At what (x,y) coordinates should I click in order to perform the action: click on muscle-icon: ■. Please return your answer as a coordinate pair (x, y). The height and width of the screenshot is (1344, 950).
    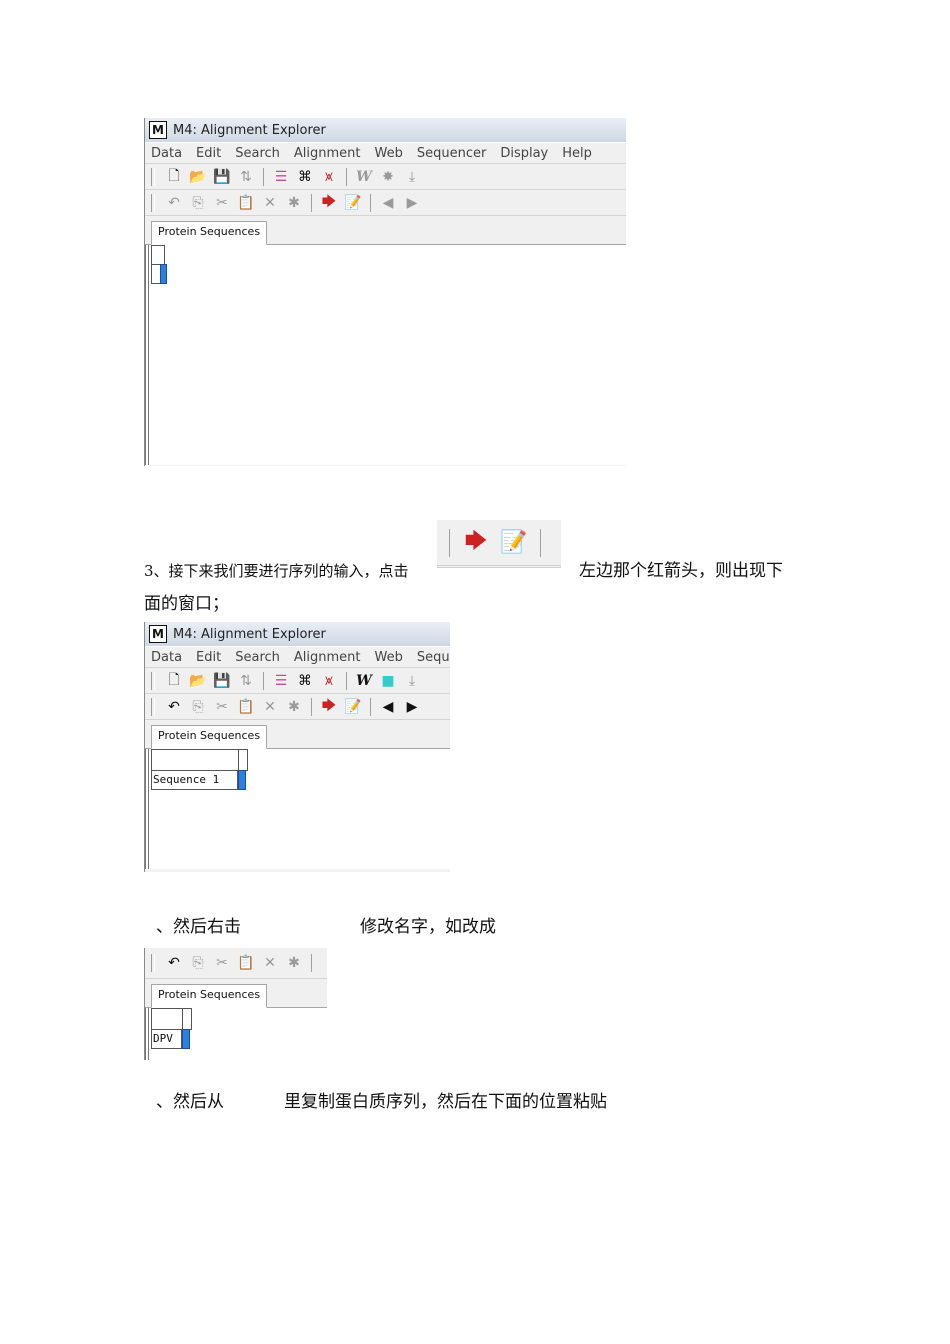
    Looking at the image, I should click on (388, 681).